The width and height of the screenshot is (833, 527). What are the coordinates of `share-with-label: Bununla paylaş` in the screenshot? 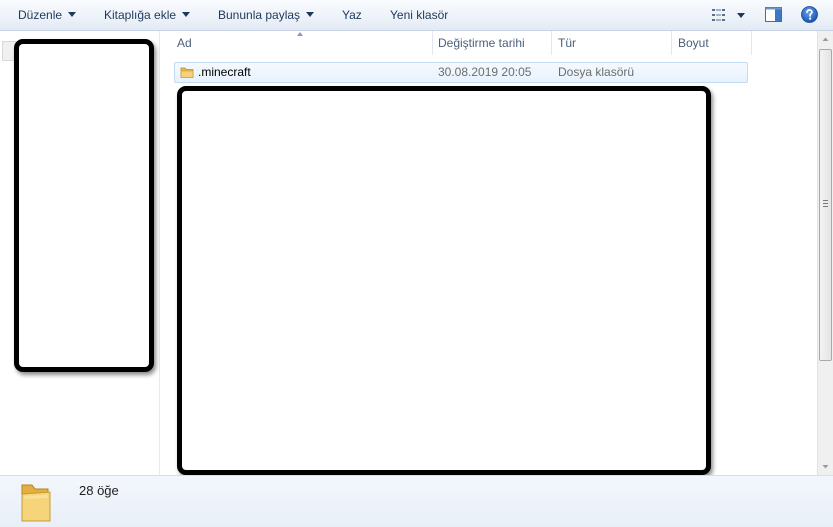 It's located at (259, 15).